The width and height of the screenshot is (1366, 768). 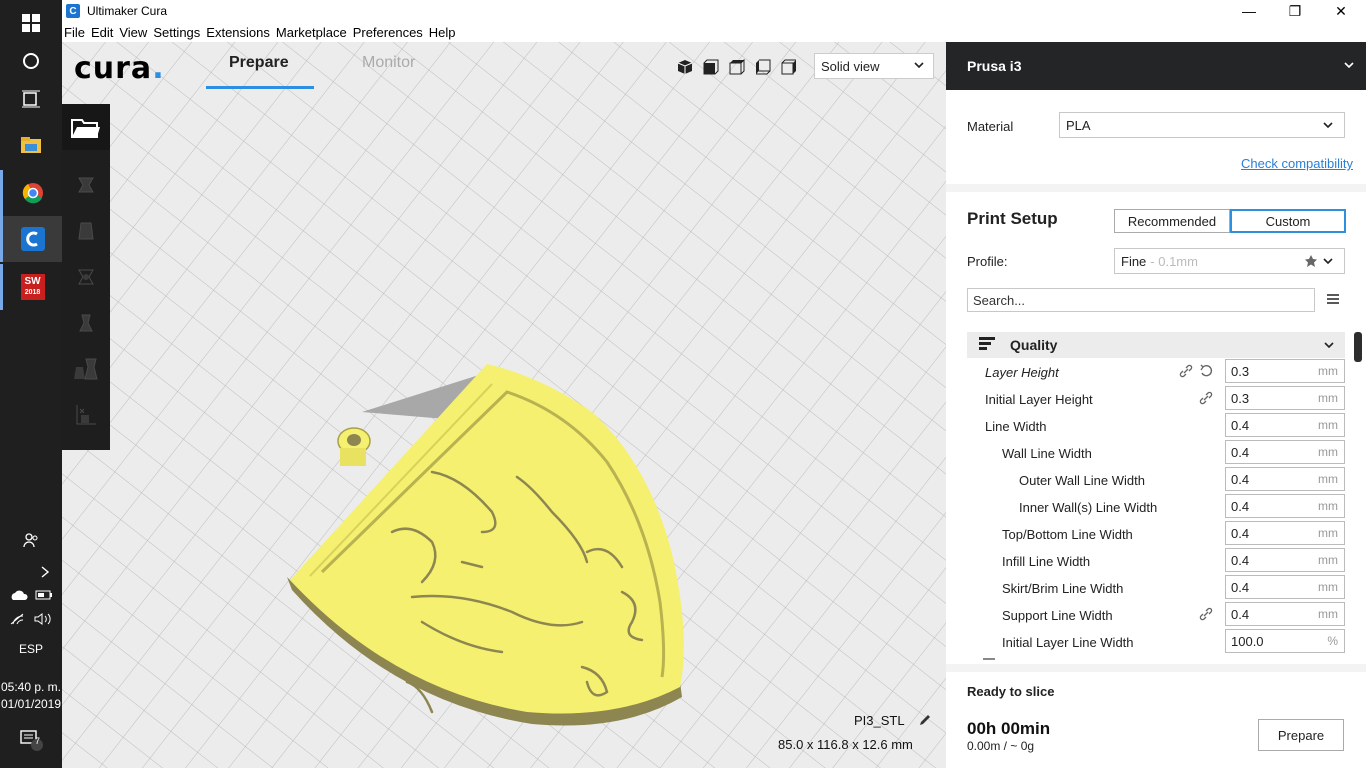 I want to click on tab-monitor: Monitor, so click(x=388, y=63).